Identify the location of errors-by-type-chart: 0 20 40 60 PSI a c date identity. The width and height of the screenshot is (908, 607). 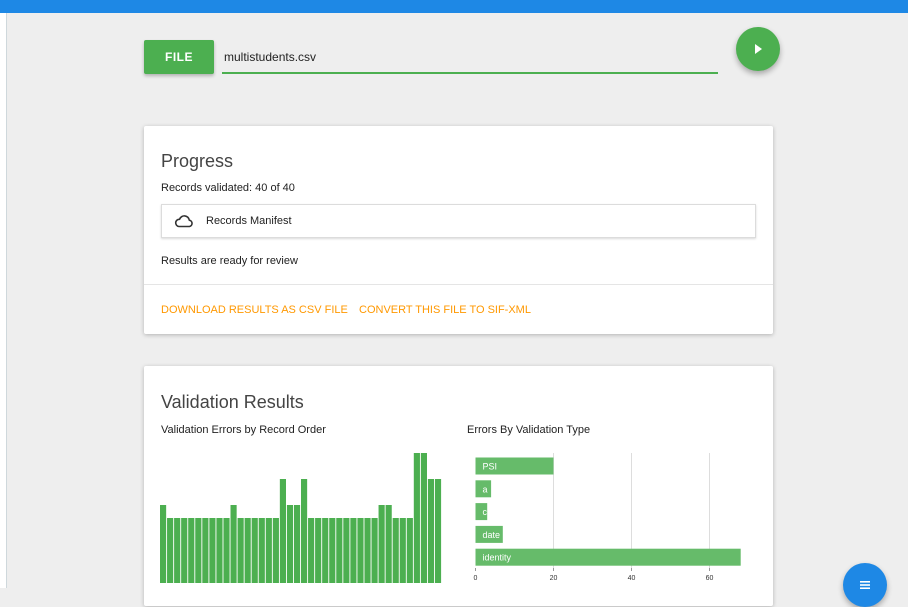
(607, 517).